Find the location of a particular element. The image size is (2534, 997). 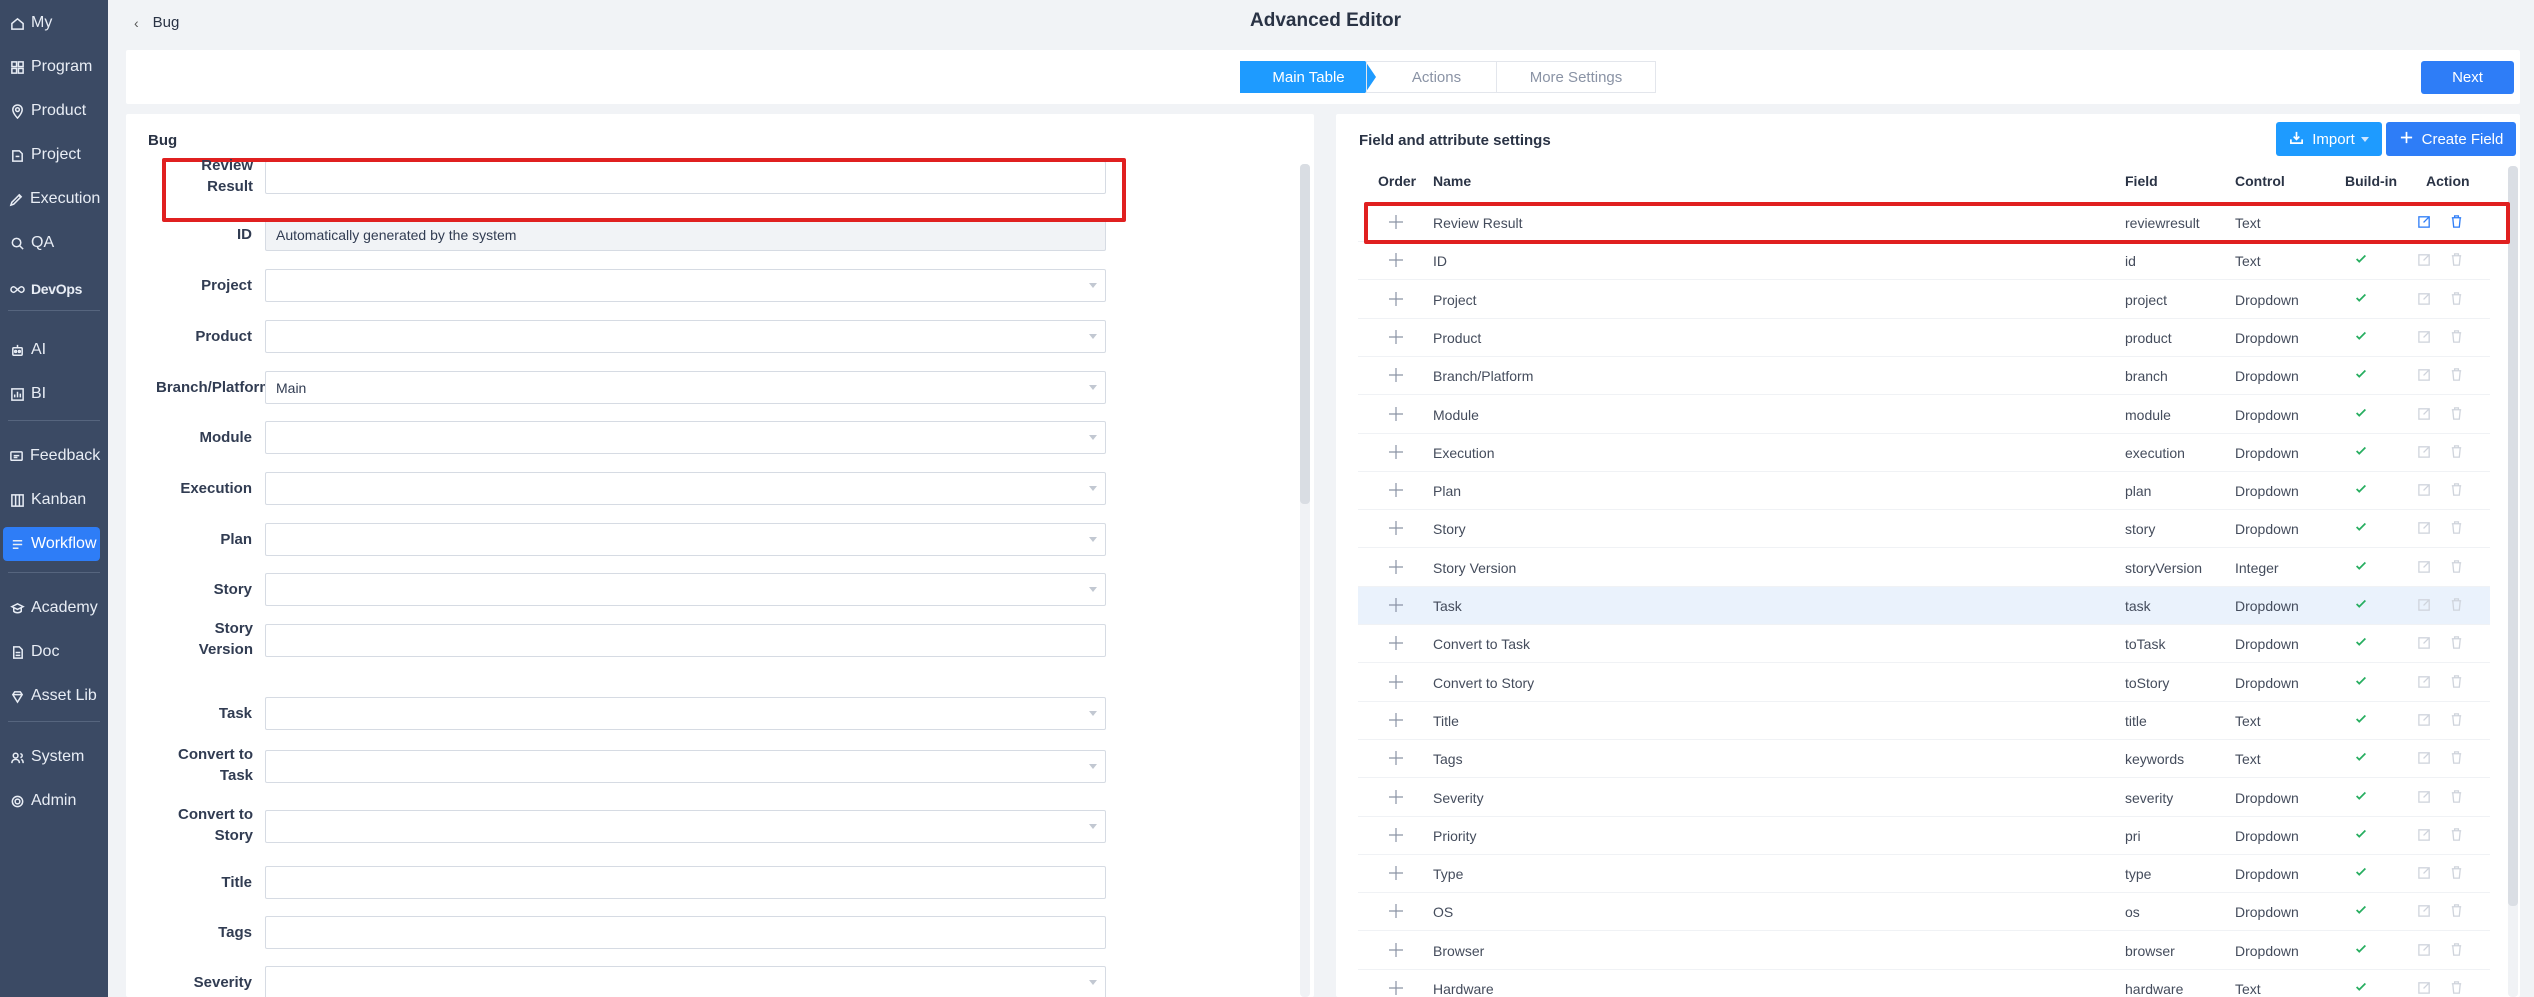

table-row: Convert to Story toStory Dropdown is located at coordinates (1924, 683).